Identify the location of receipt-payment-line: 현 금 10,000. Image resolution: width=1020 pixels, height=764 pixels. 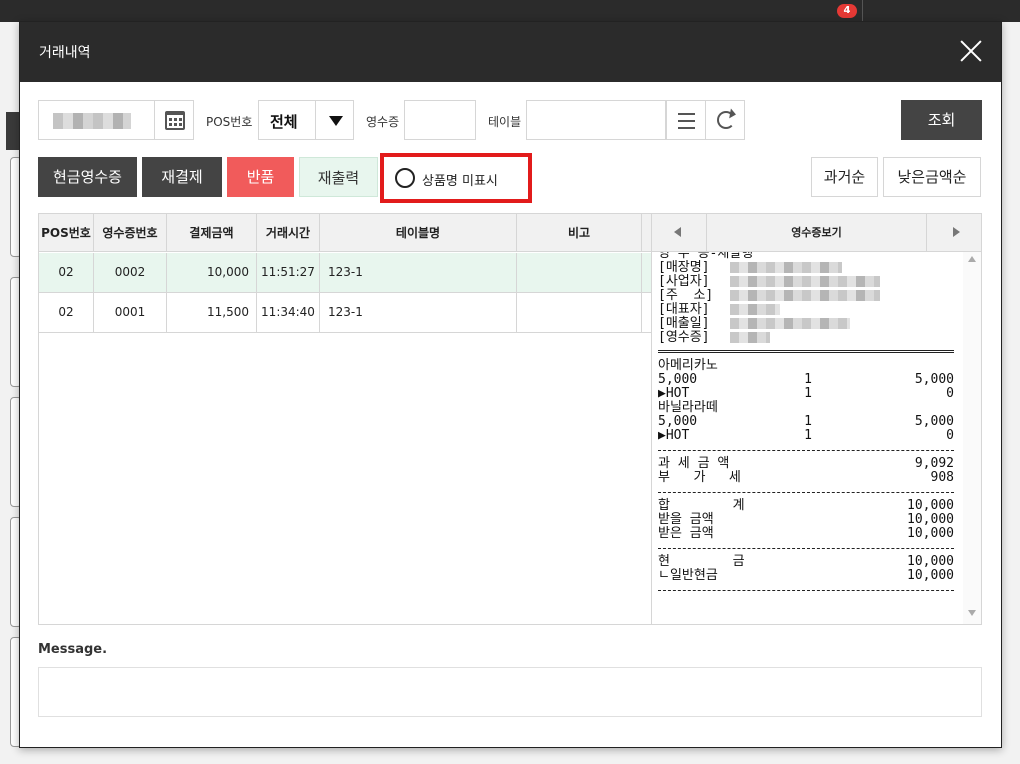
(806, 561).